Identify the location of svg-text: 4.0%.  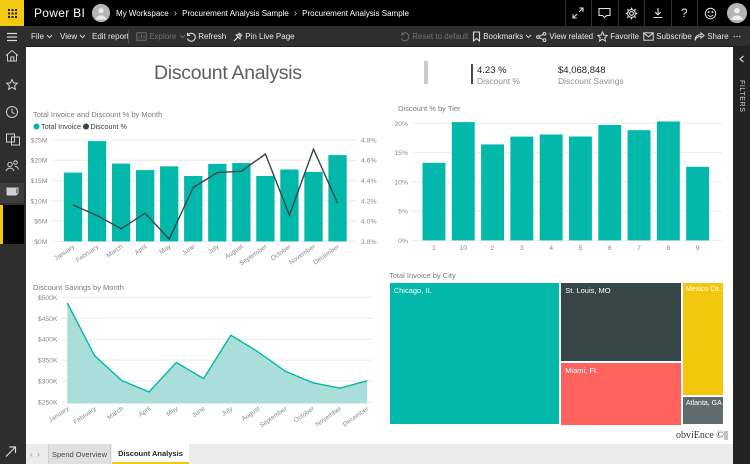
(369, 222).